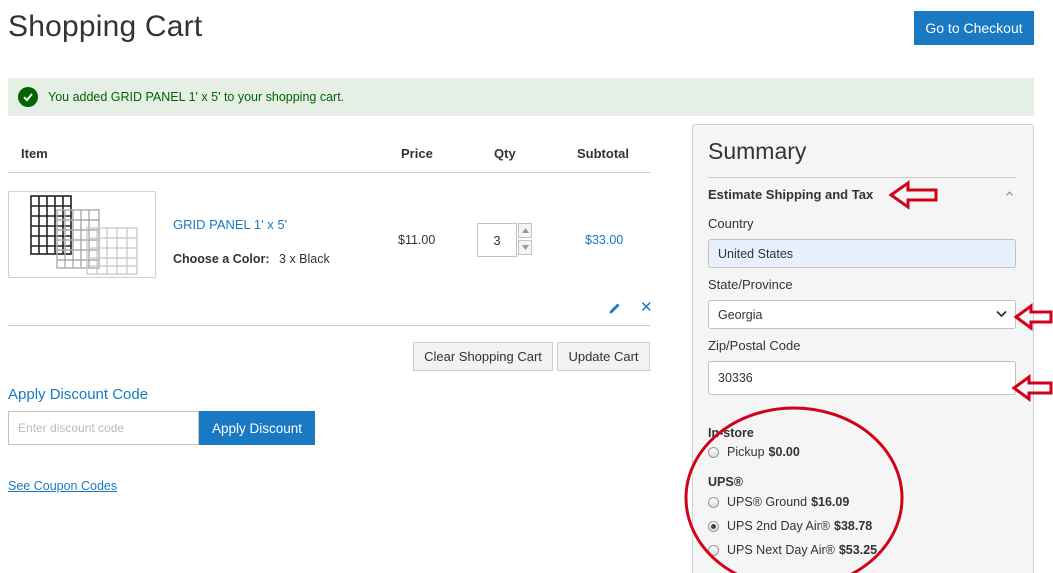 This screenshot has width=1053, height=573. Describe the element at coordinates (603, 153) in the screenshot. I see `column-header-subtotal: Subtotal` at that location.